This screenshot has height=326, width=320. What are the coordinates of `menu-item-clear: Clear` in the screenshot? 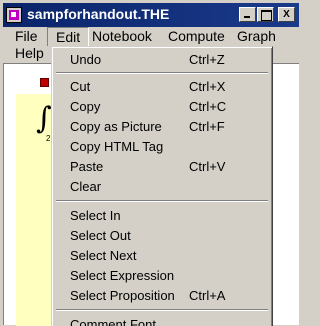 It's located at (162, 187).